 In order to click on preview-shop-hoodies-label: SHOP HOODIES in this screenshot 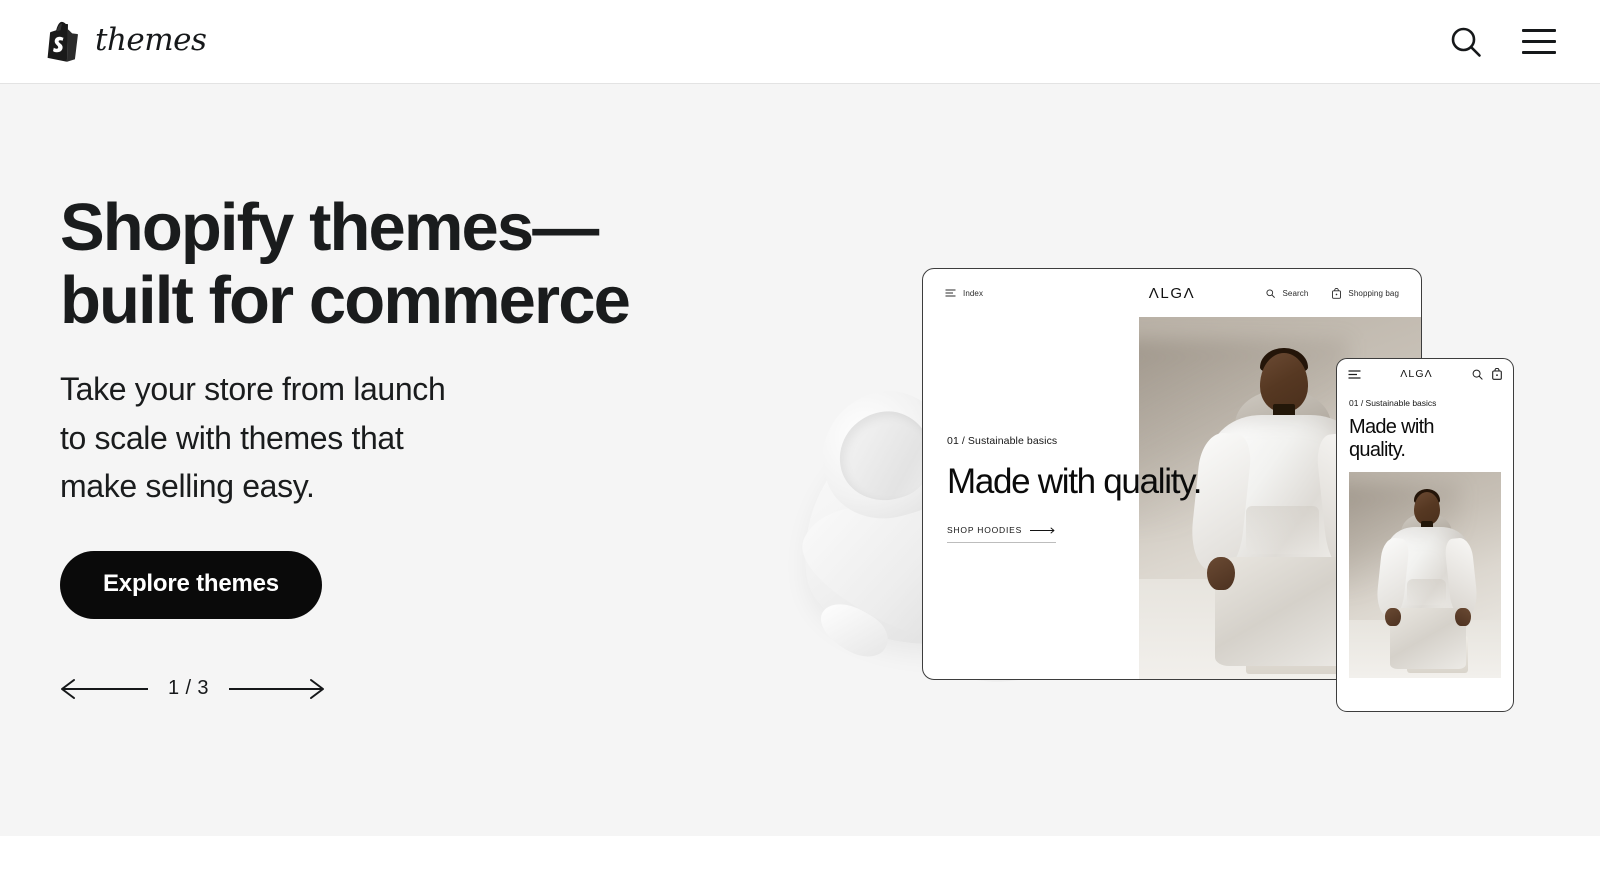, I will do `click(985, 530)`.